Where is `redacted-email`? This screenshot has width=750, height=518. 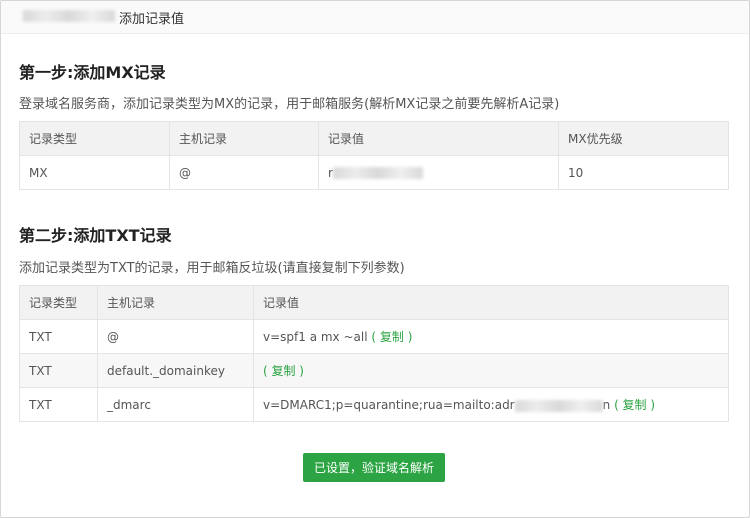 redacted-email is located at coordinates (558, 405).